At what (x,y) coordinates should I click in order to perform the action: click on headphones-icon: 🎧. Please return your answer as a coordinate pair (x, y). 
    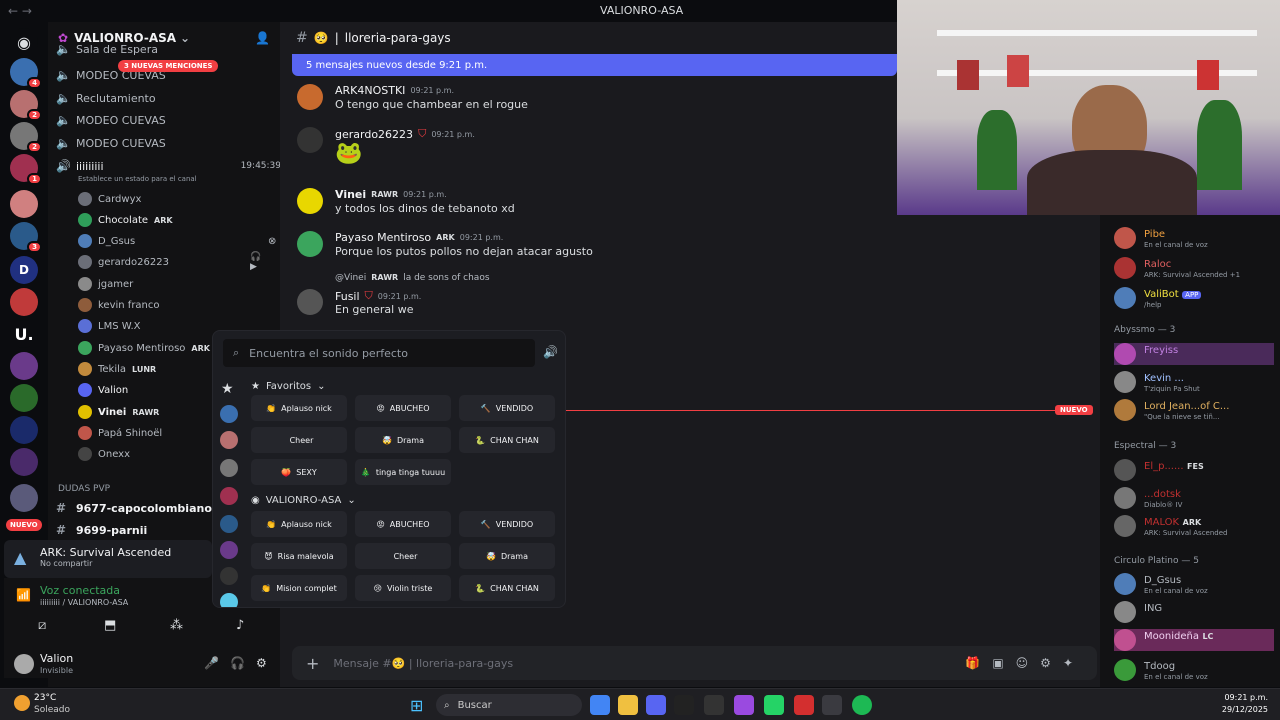
    Looking at the image, I should click on (237, 663).